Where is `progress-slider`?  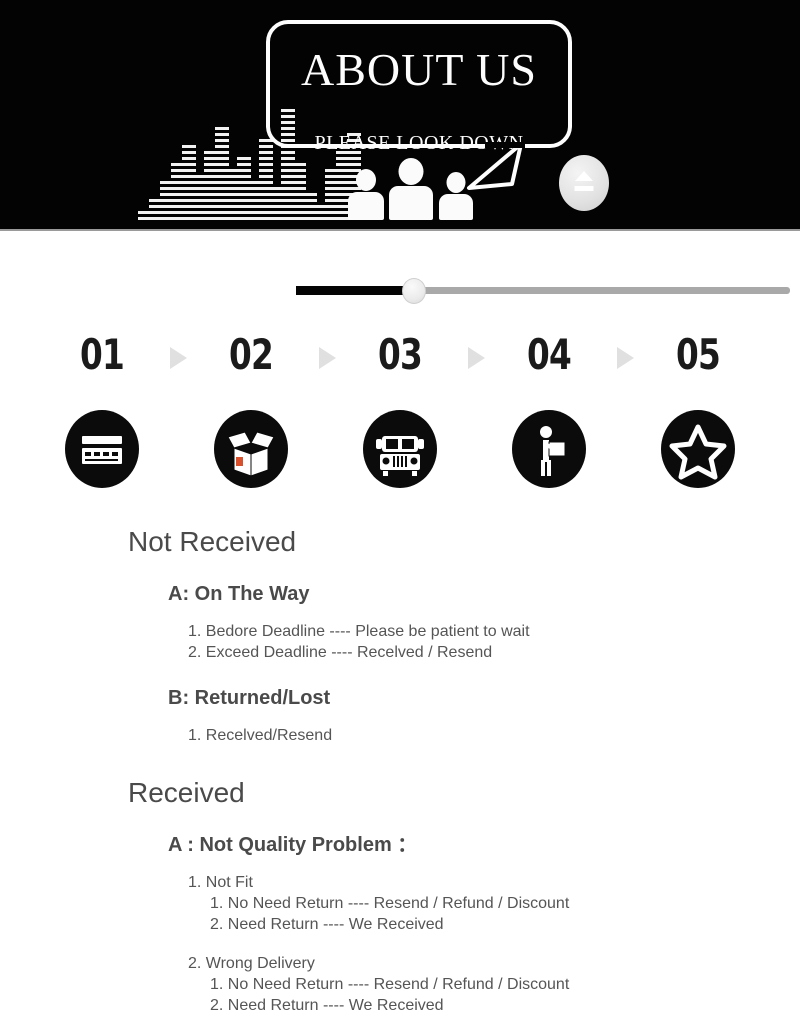 progress-slider is located at coordinates (543, 292).